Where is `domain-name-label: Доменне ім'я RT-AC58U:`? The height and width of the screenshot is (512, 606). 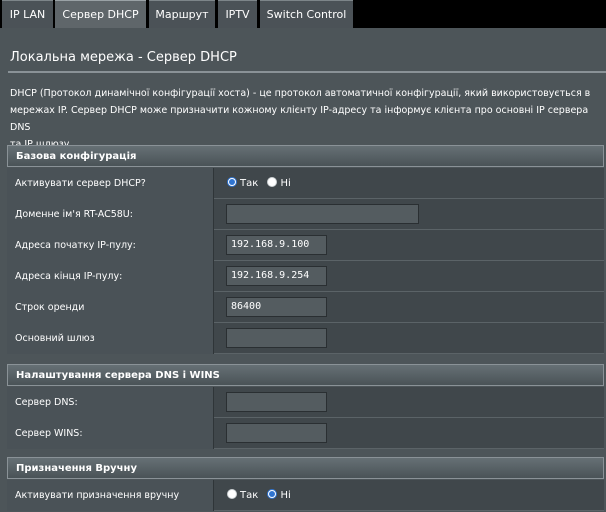
domain-name-label: Доменне ім'я RT-AC58U: is located at coordinates (110, 214).